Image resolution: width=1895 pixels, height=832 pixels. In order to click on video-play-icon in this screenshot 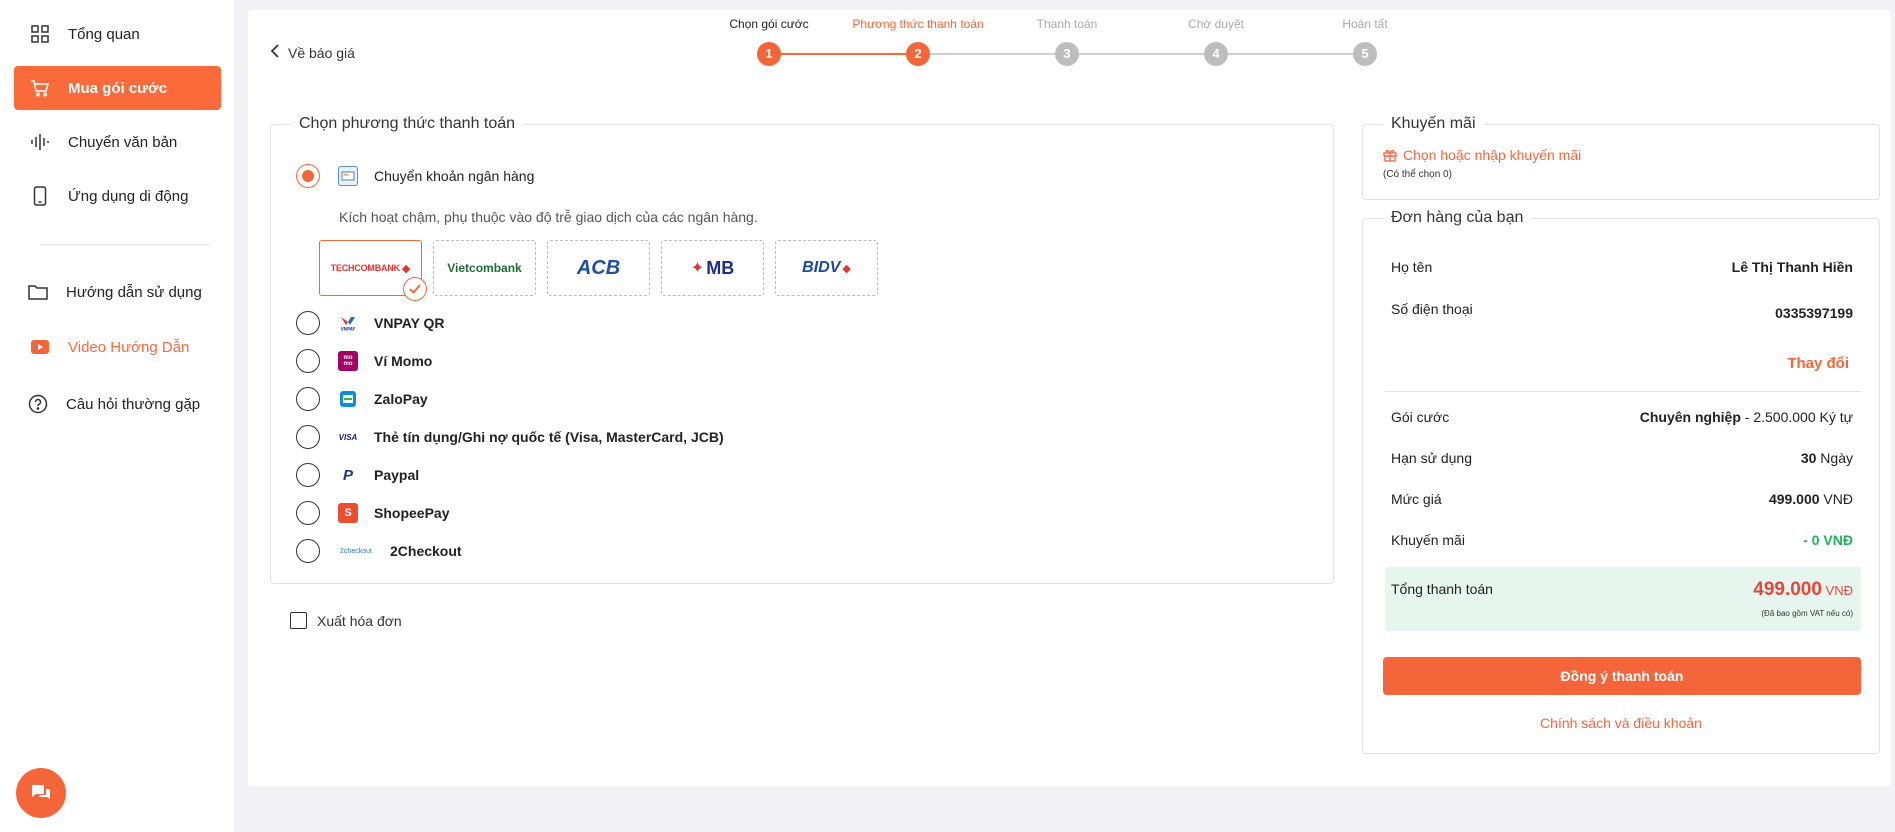, I will do `click(40, 347)`.